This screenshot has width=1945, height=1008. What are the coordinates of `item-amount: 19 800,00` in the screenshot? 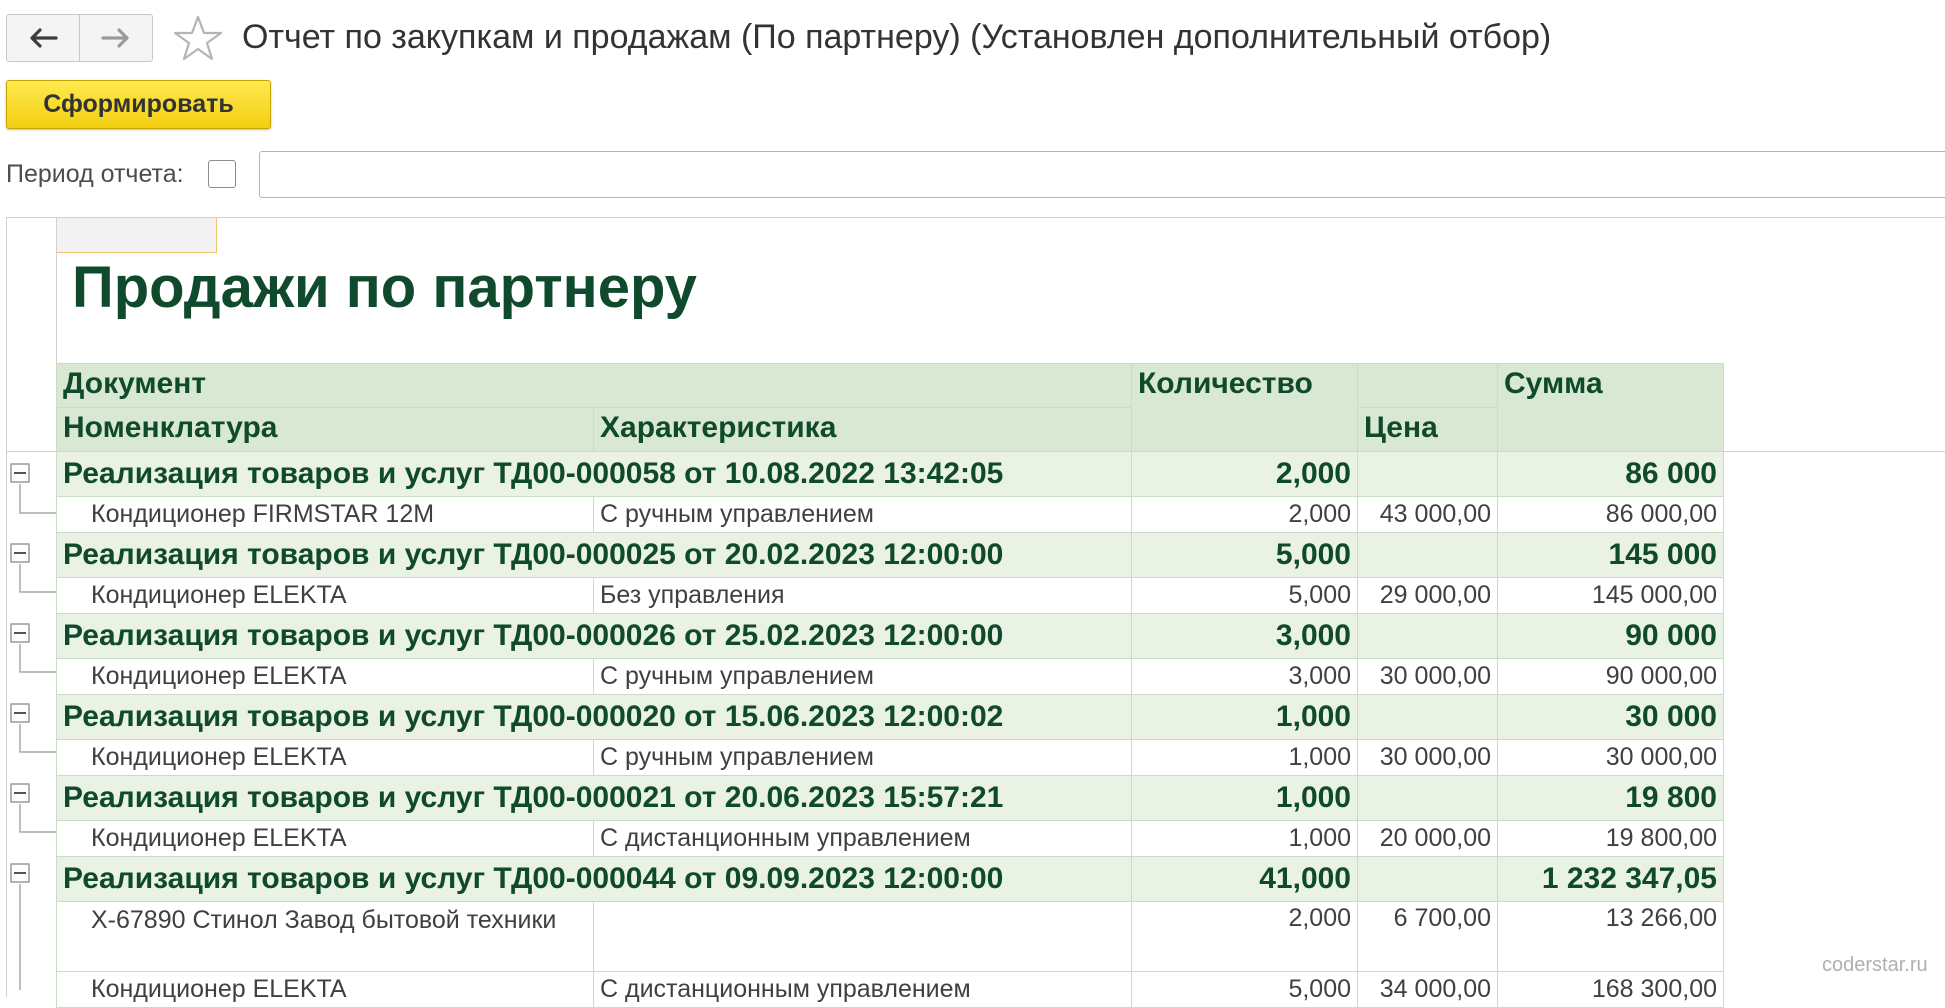 It's located at (1610, 838).